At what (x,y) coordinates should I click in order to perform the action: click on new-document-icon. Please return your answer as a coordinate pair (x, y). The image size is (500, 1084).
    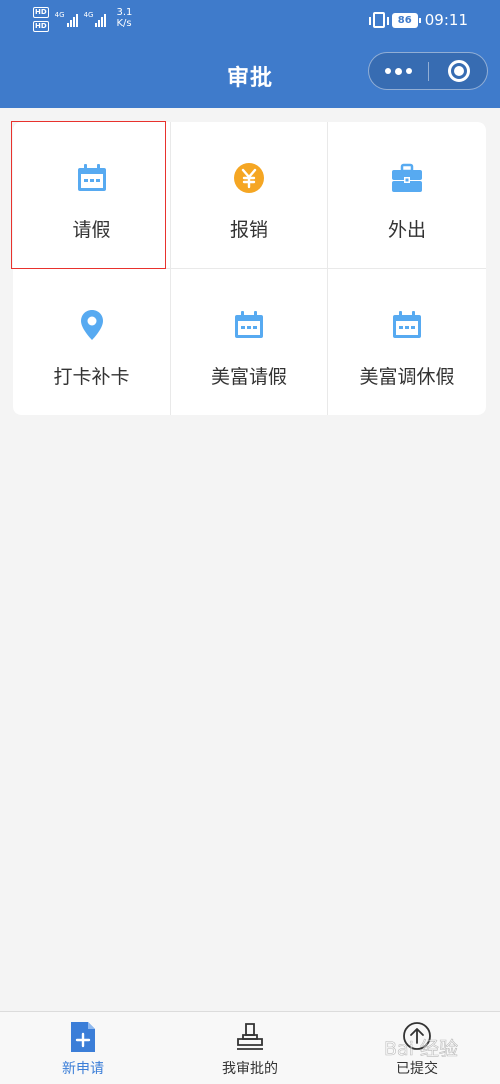
    Looking at the image, I should click on (83, 1037).